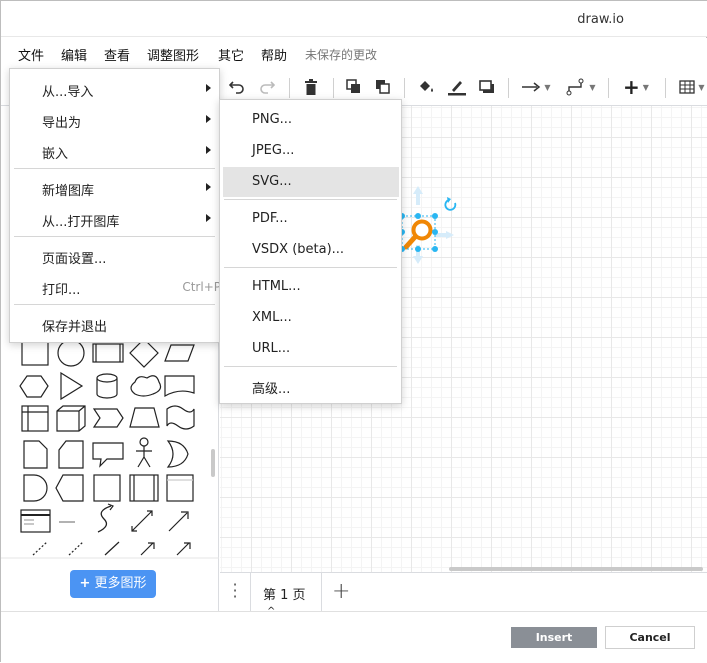 Image resolution: width=707 pixels, height=663 pixels. I want to click on menu-file: 文件, so click(31, 54).